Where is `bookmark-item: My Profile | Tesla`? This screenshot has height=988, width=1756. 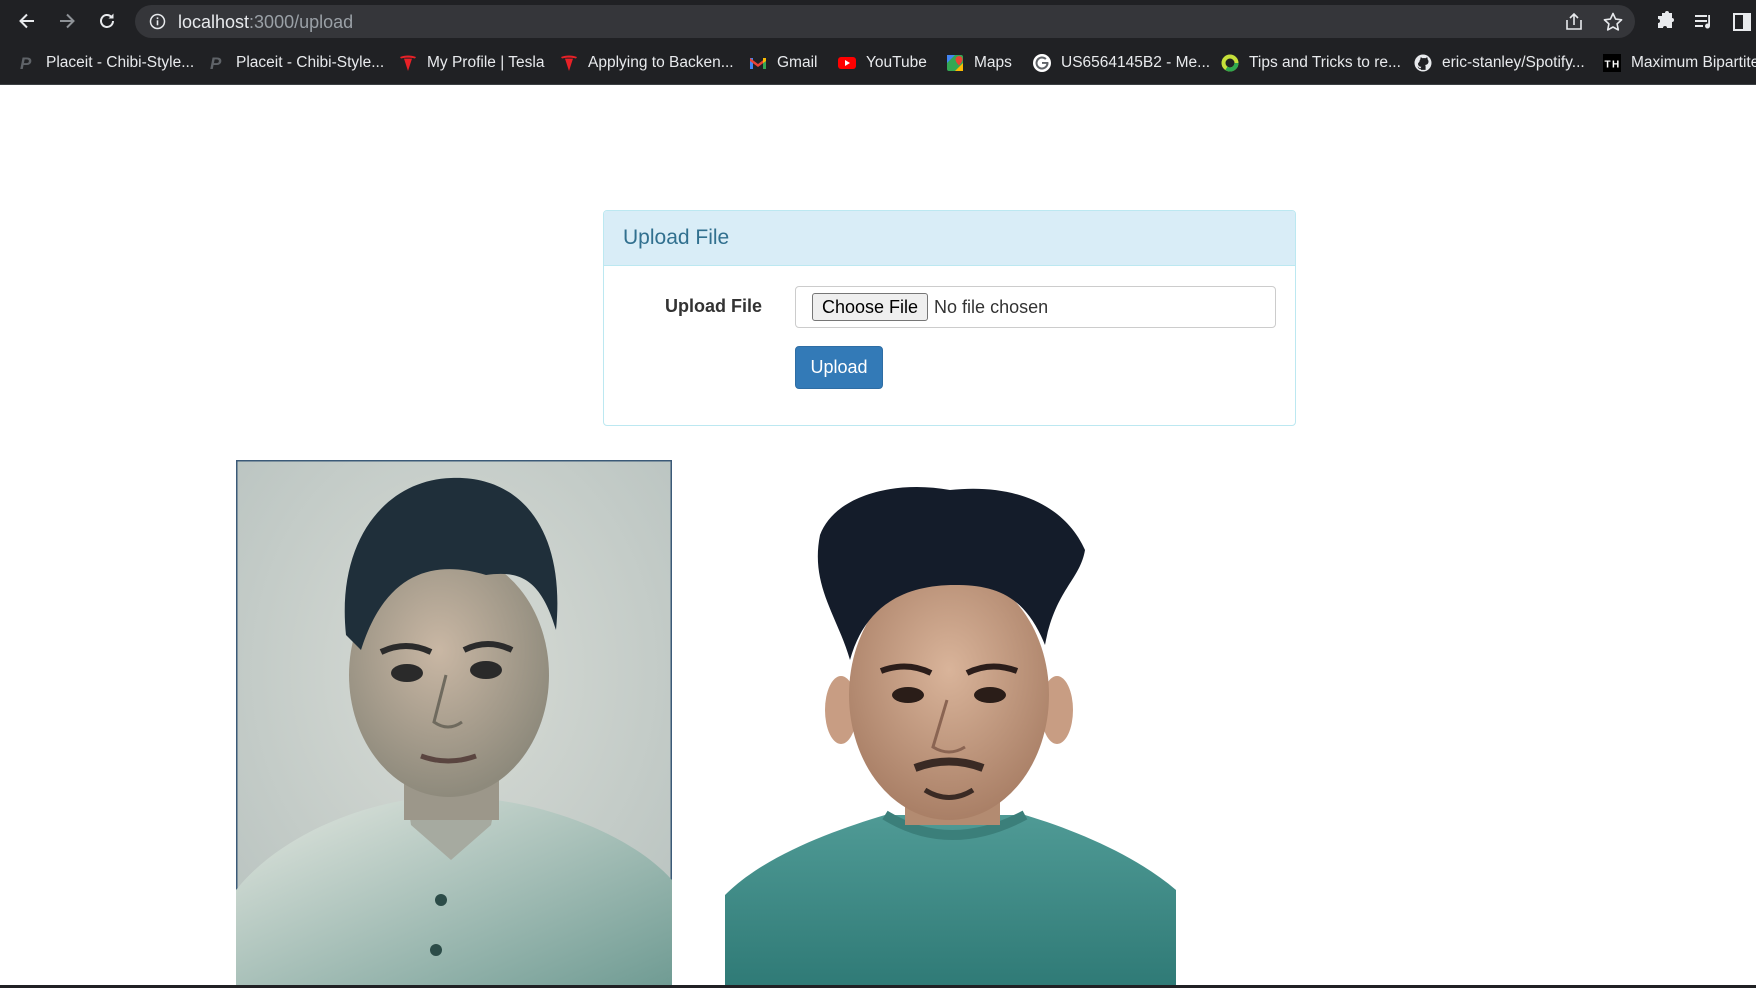
bookmark-item: My Profile | Tesla is located at coordinates (471, 63).